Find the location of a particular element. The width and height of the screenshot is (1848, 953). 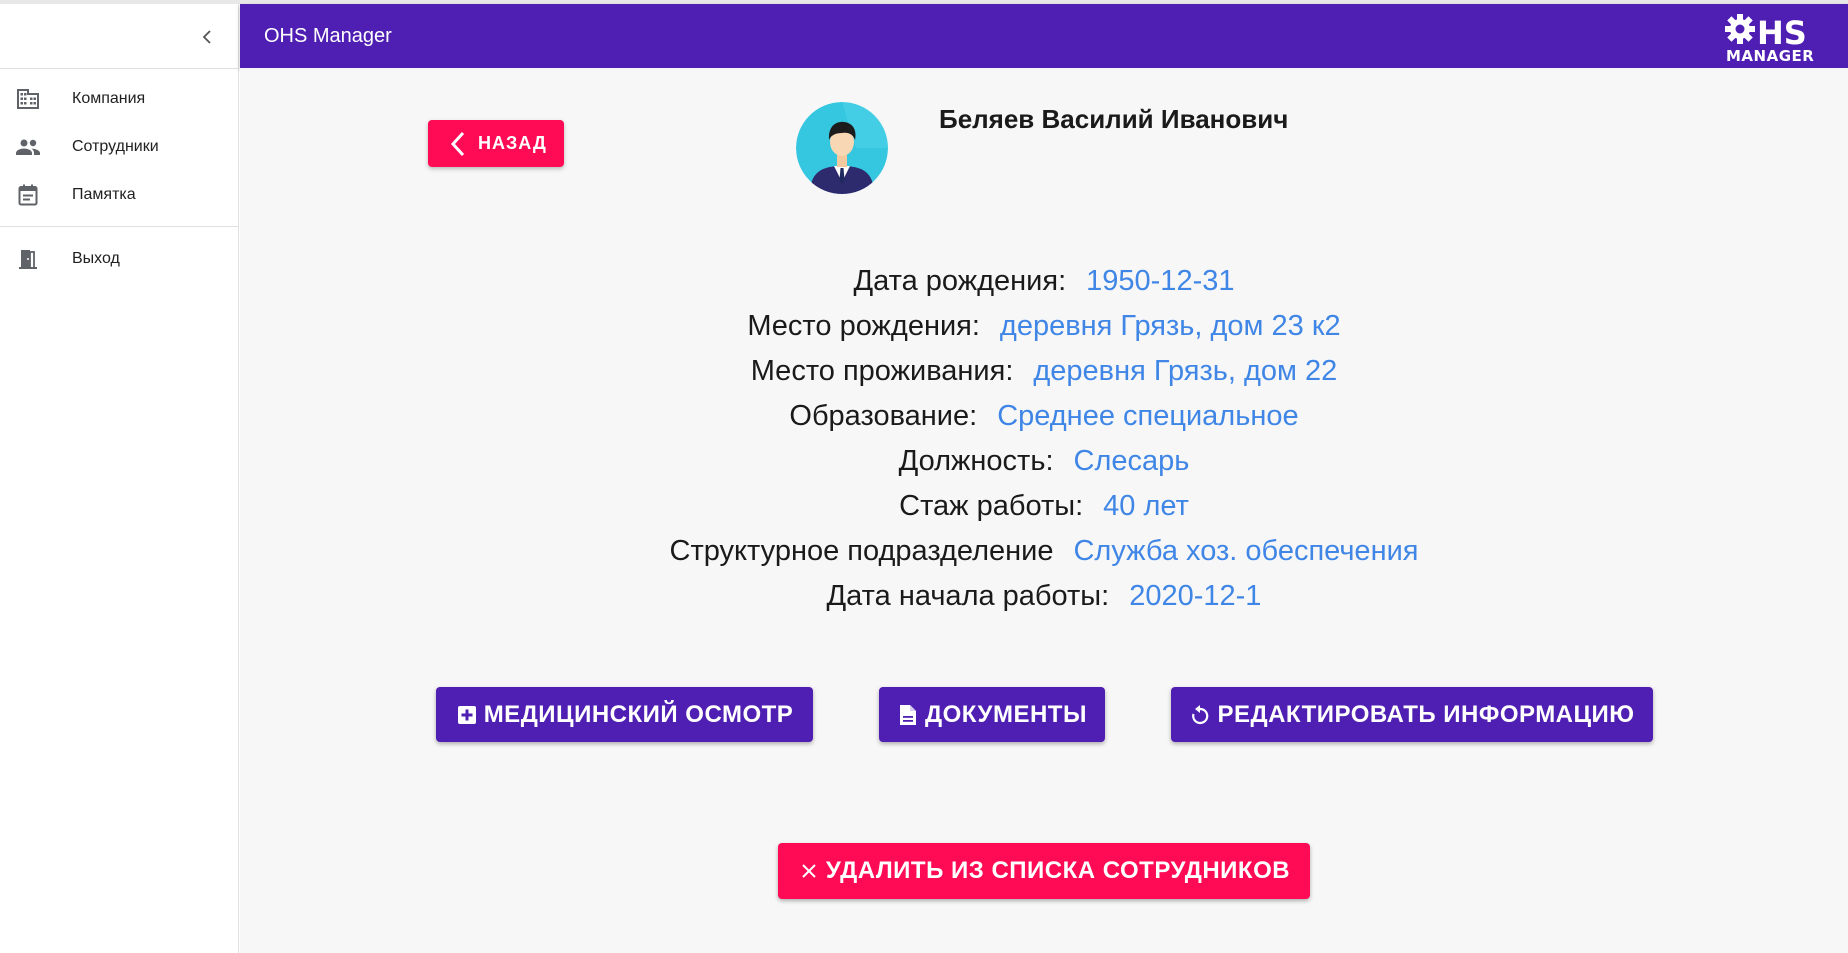

info-label: Место проживания: is located at coordinates (882, 371).